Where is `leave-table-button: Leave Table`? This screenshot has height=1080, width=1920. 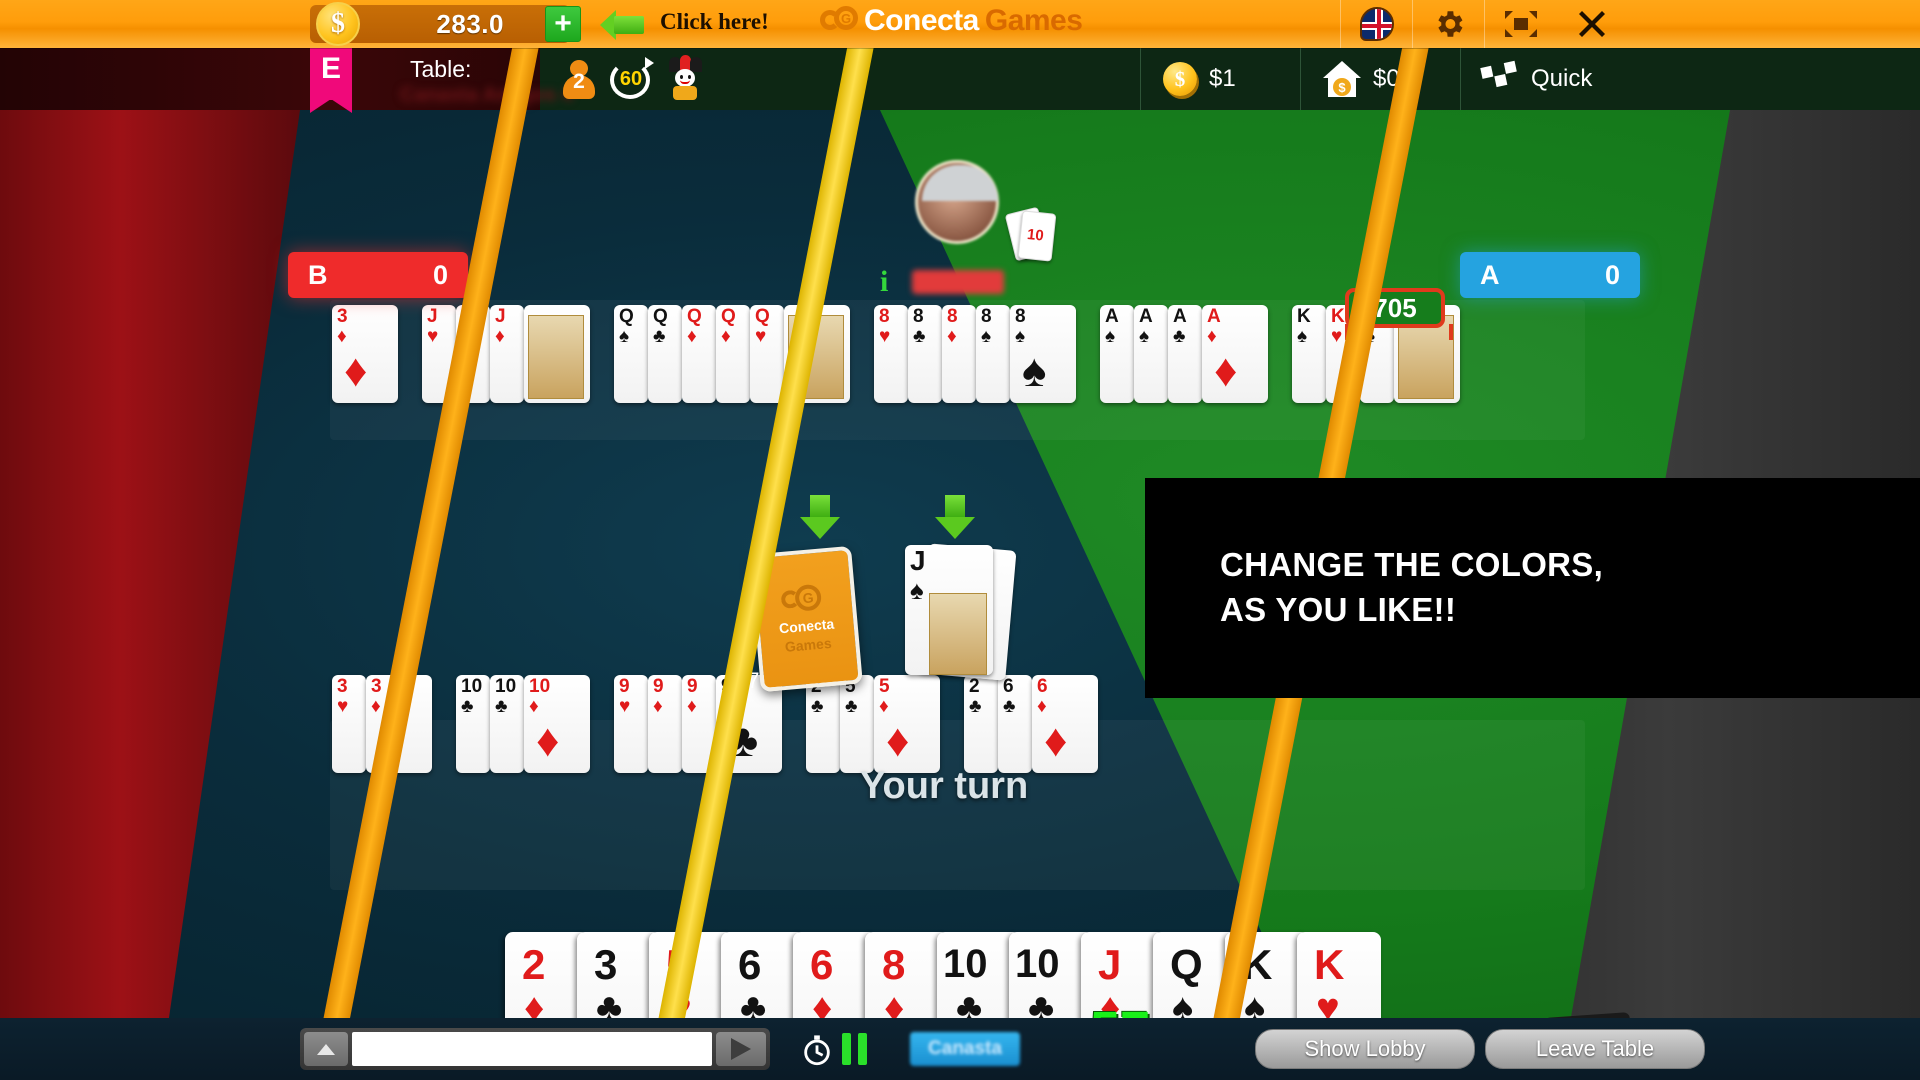 leave-table-button: Leave Table is located at coordinates (1595, 1049).